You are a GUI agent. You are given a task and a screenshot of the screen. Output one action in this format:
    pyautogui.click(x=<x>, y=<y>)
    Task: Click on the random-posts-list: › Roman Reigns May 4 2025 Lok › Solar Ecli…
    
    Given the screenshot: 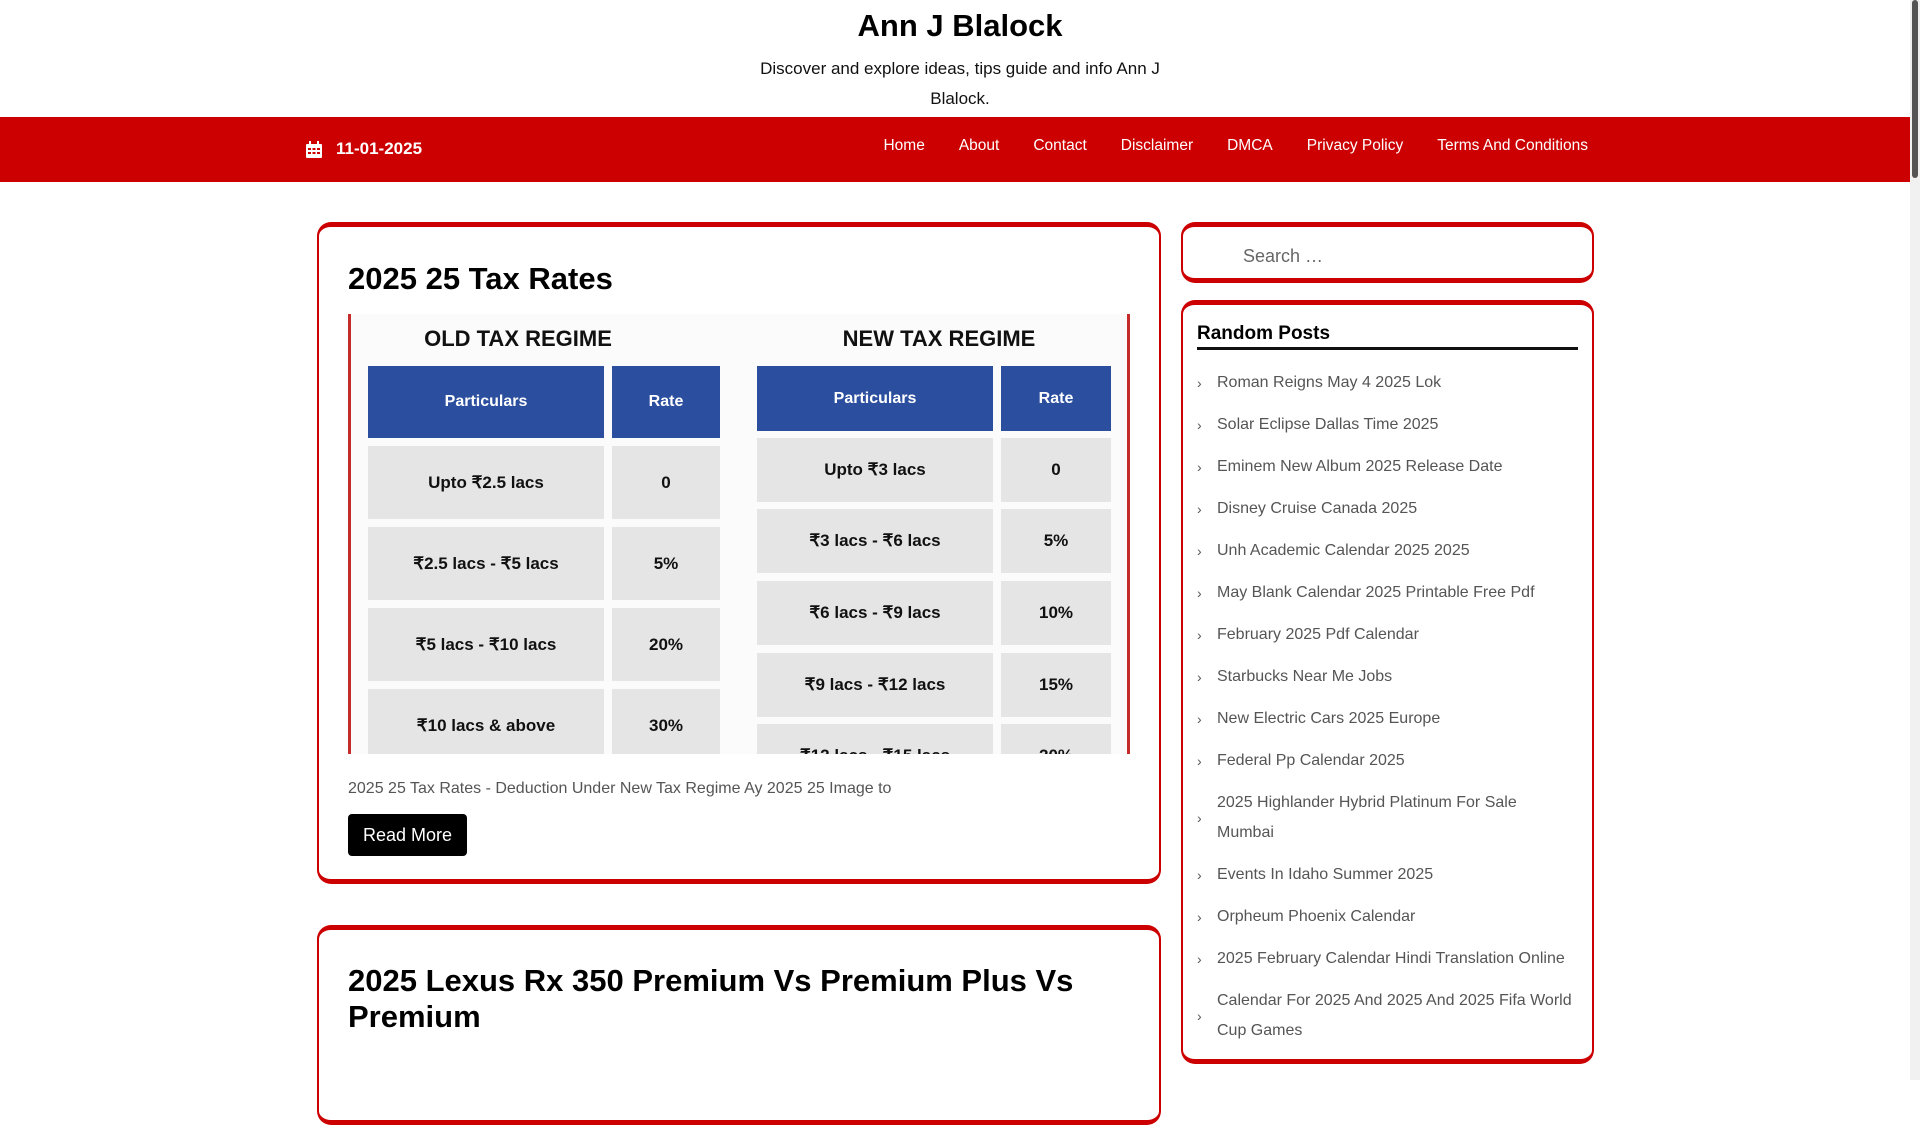 What is the action you would take?
    pyautogui.click(x=1387, y=713)
    